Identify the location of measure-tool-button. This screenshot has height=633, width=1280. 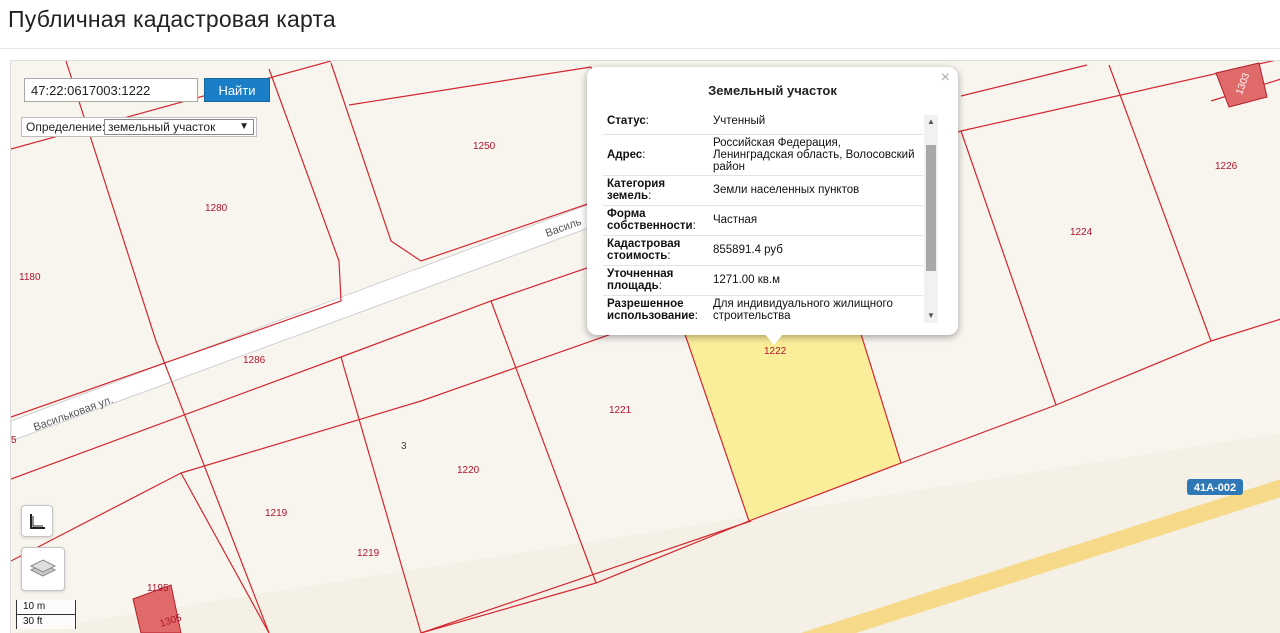
(37, 521).